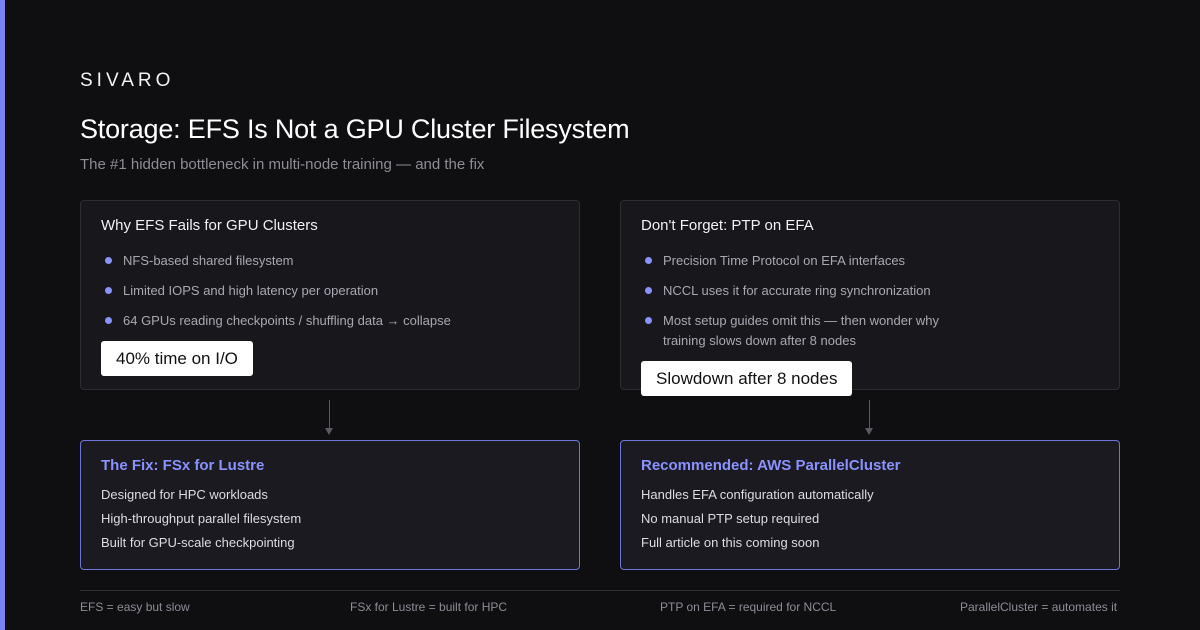 This screenshot has height=630, width=1200. I want to click on brand-logo: SIVARO, so click(127, 80).